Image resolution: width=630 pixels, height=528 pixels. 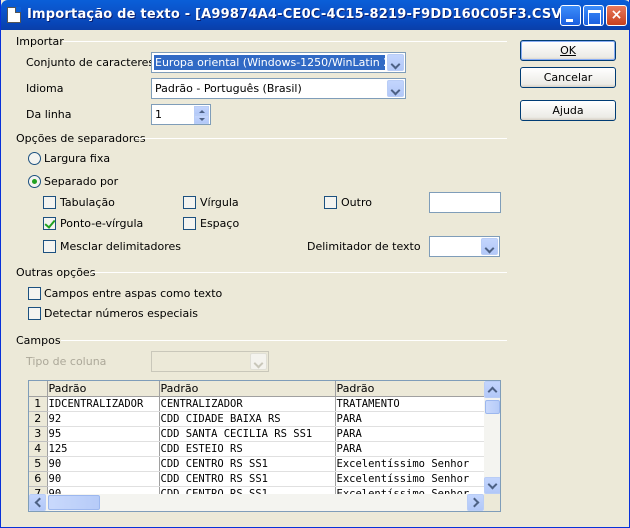 I want to click on import-section-title: Importar, so click(x=40, y=41).